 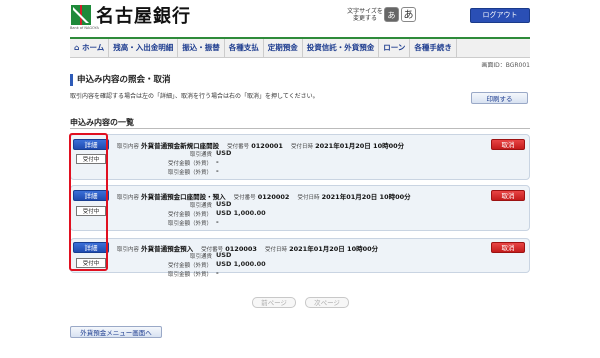 What do you see at coordinates (433, 48) in the screenshot?
I see `nav-procedures: 各種手続き` at bounding box center [433, 48].